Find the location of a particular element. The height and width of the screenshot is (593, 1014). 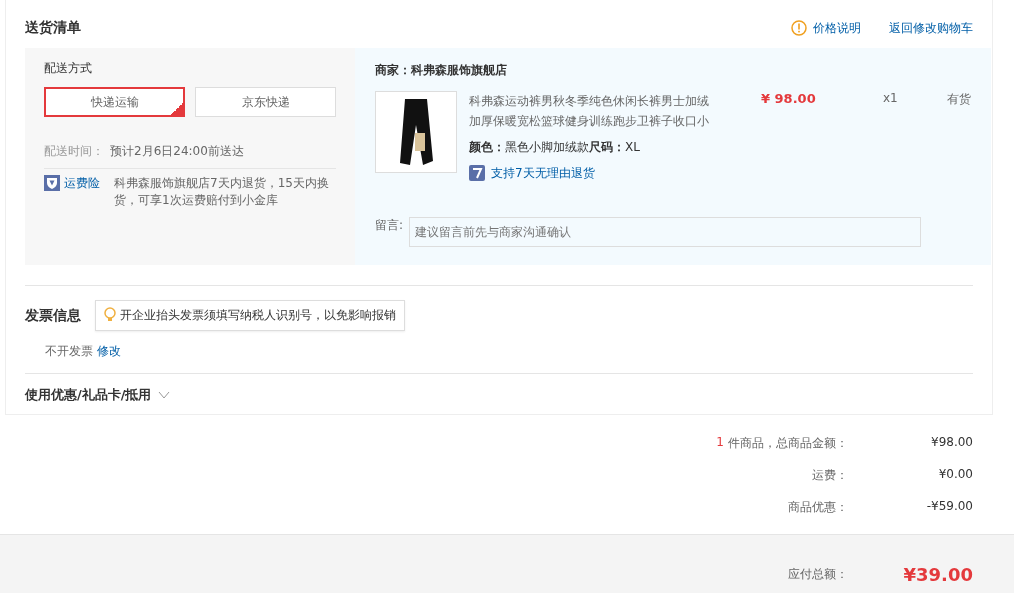

return-policy: 支持7天无理由退货 is located at coordinates (543, 173).